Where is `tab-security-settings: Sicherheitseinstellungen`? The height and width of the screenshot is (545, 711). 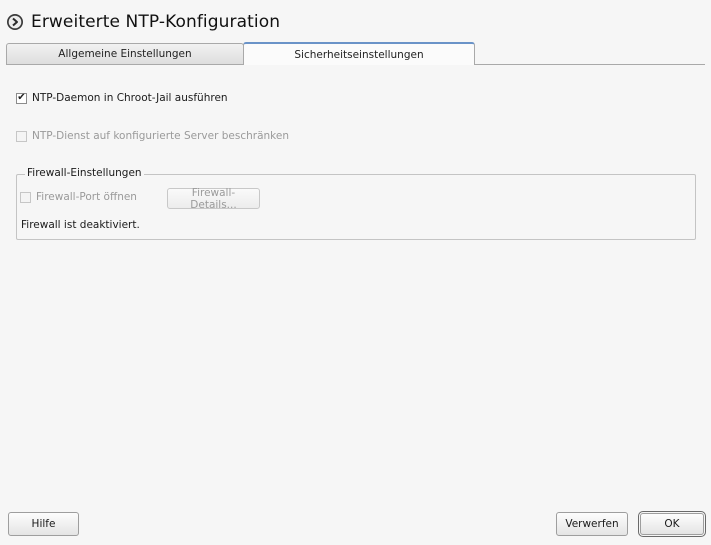
tab-security-settings: Sicherheitseinstellungen is located at coordinates (359, 53).